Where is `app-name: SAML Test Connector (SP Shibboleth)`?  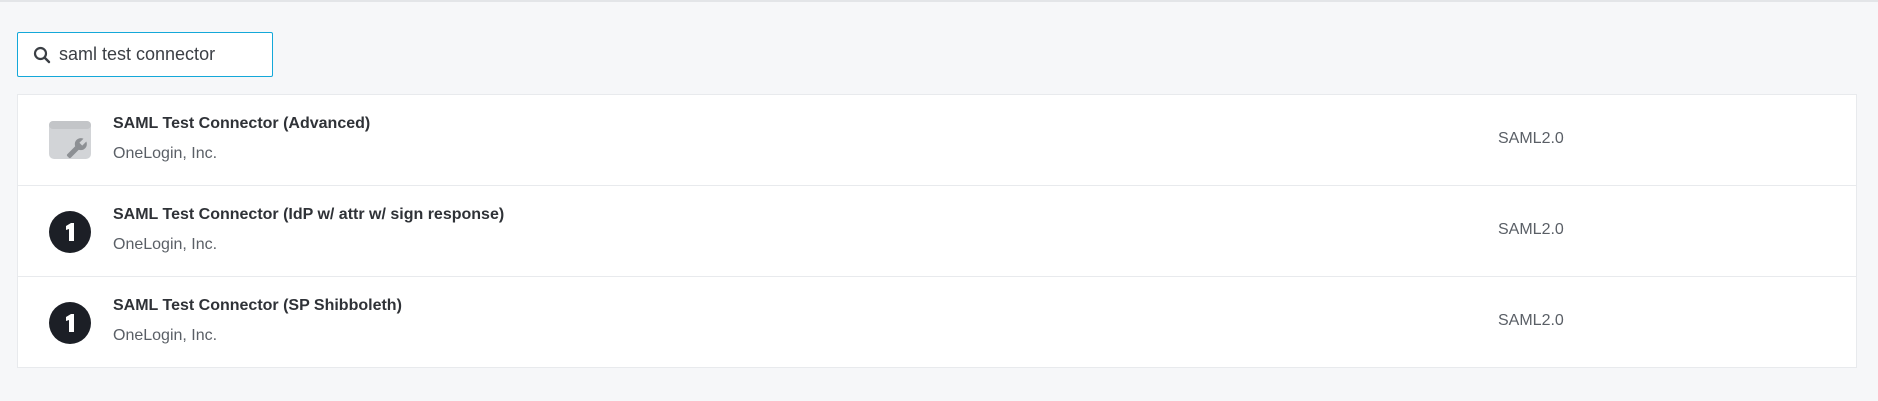
app-name: SAML Test Connector (SP Shibboleth) is located at coordinates (257, 305).